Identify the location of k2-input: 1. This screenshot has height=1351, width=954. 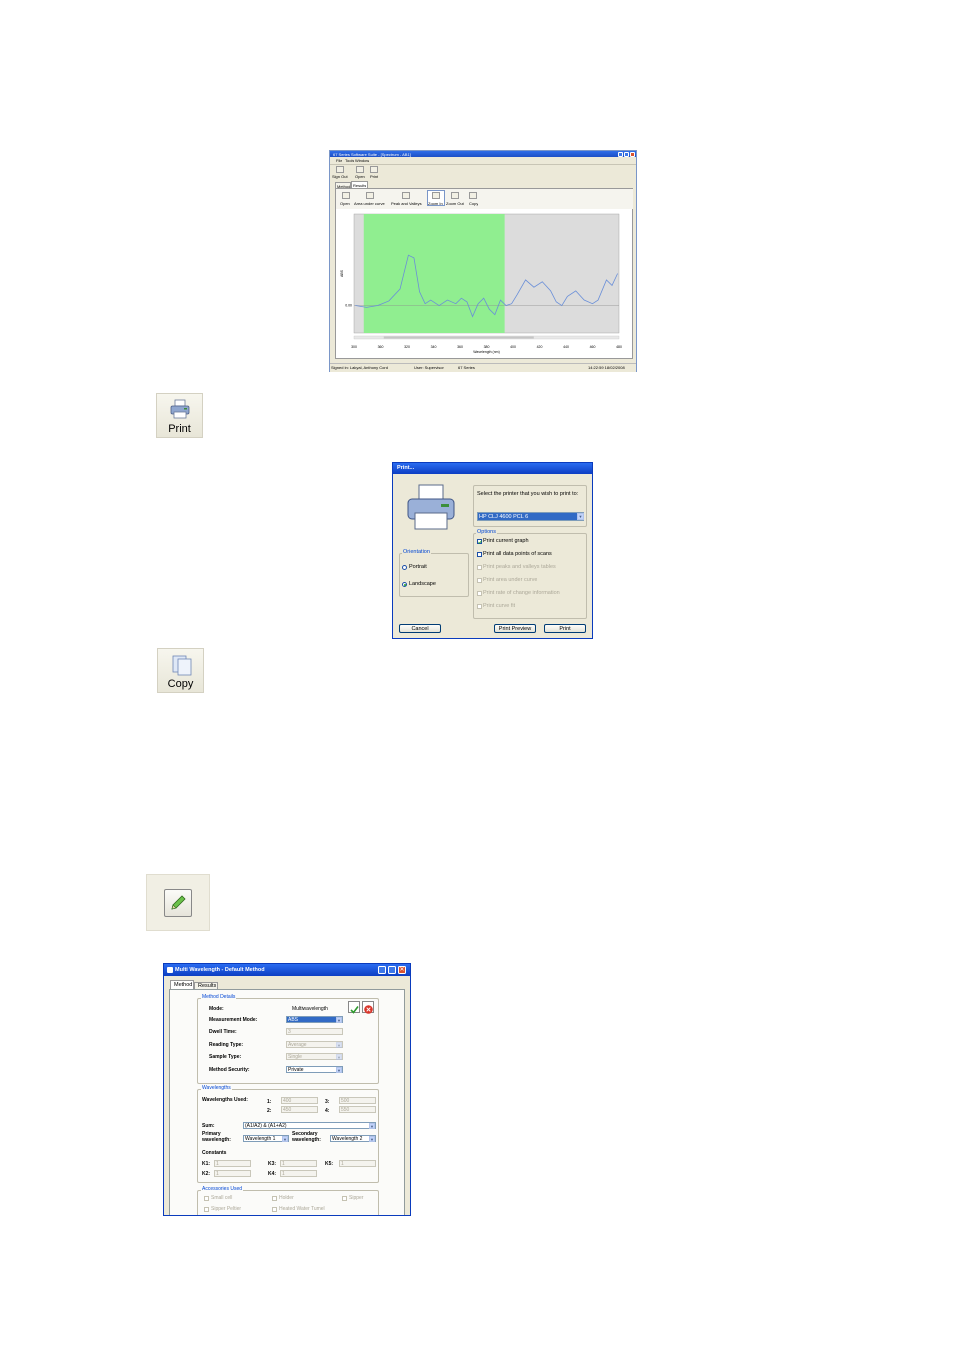
(232, 1173).